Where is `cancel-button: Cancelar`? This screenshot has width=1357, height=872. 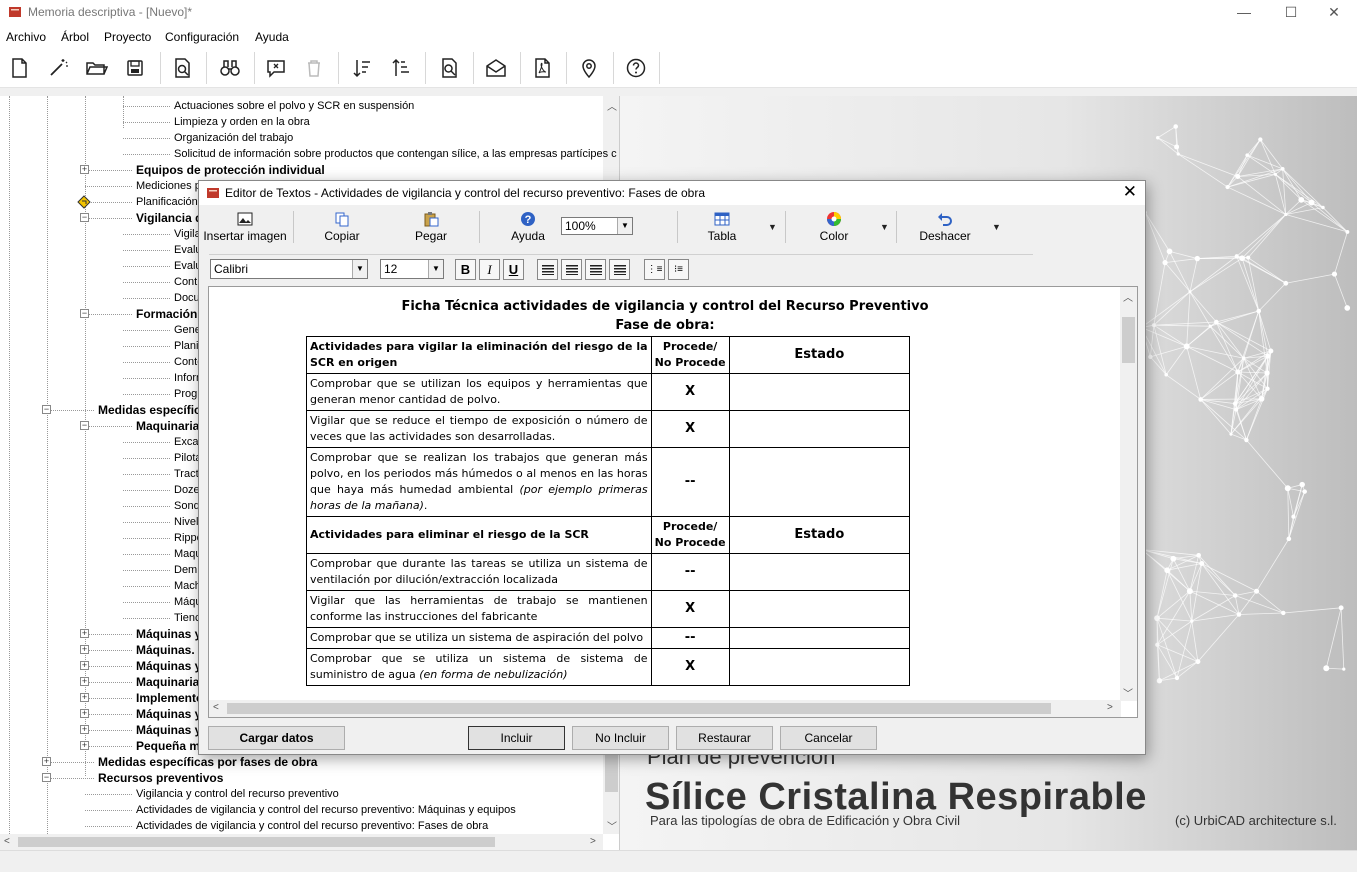
cancel-button: Cancelar is located at coordinates (828, 738).